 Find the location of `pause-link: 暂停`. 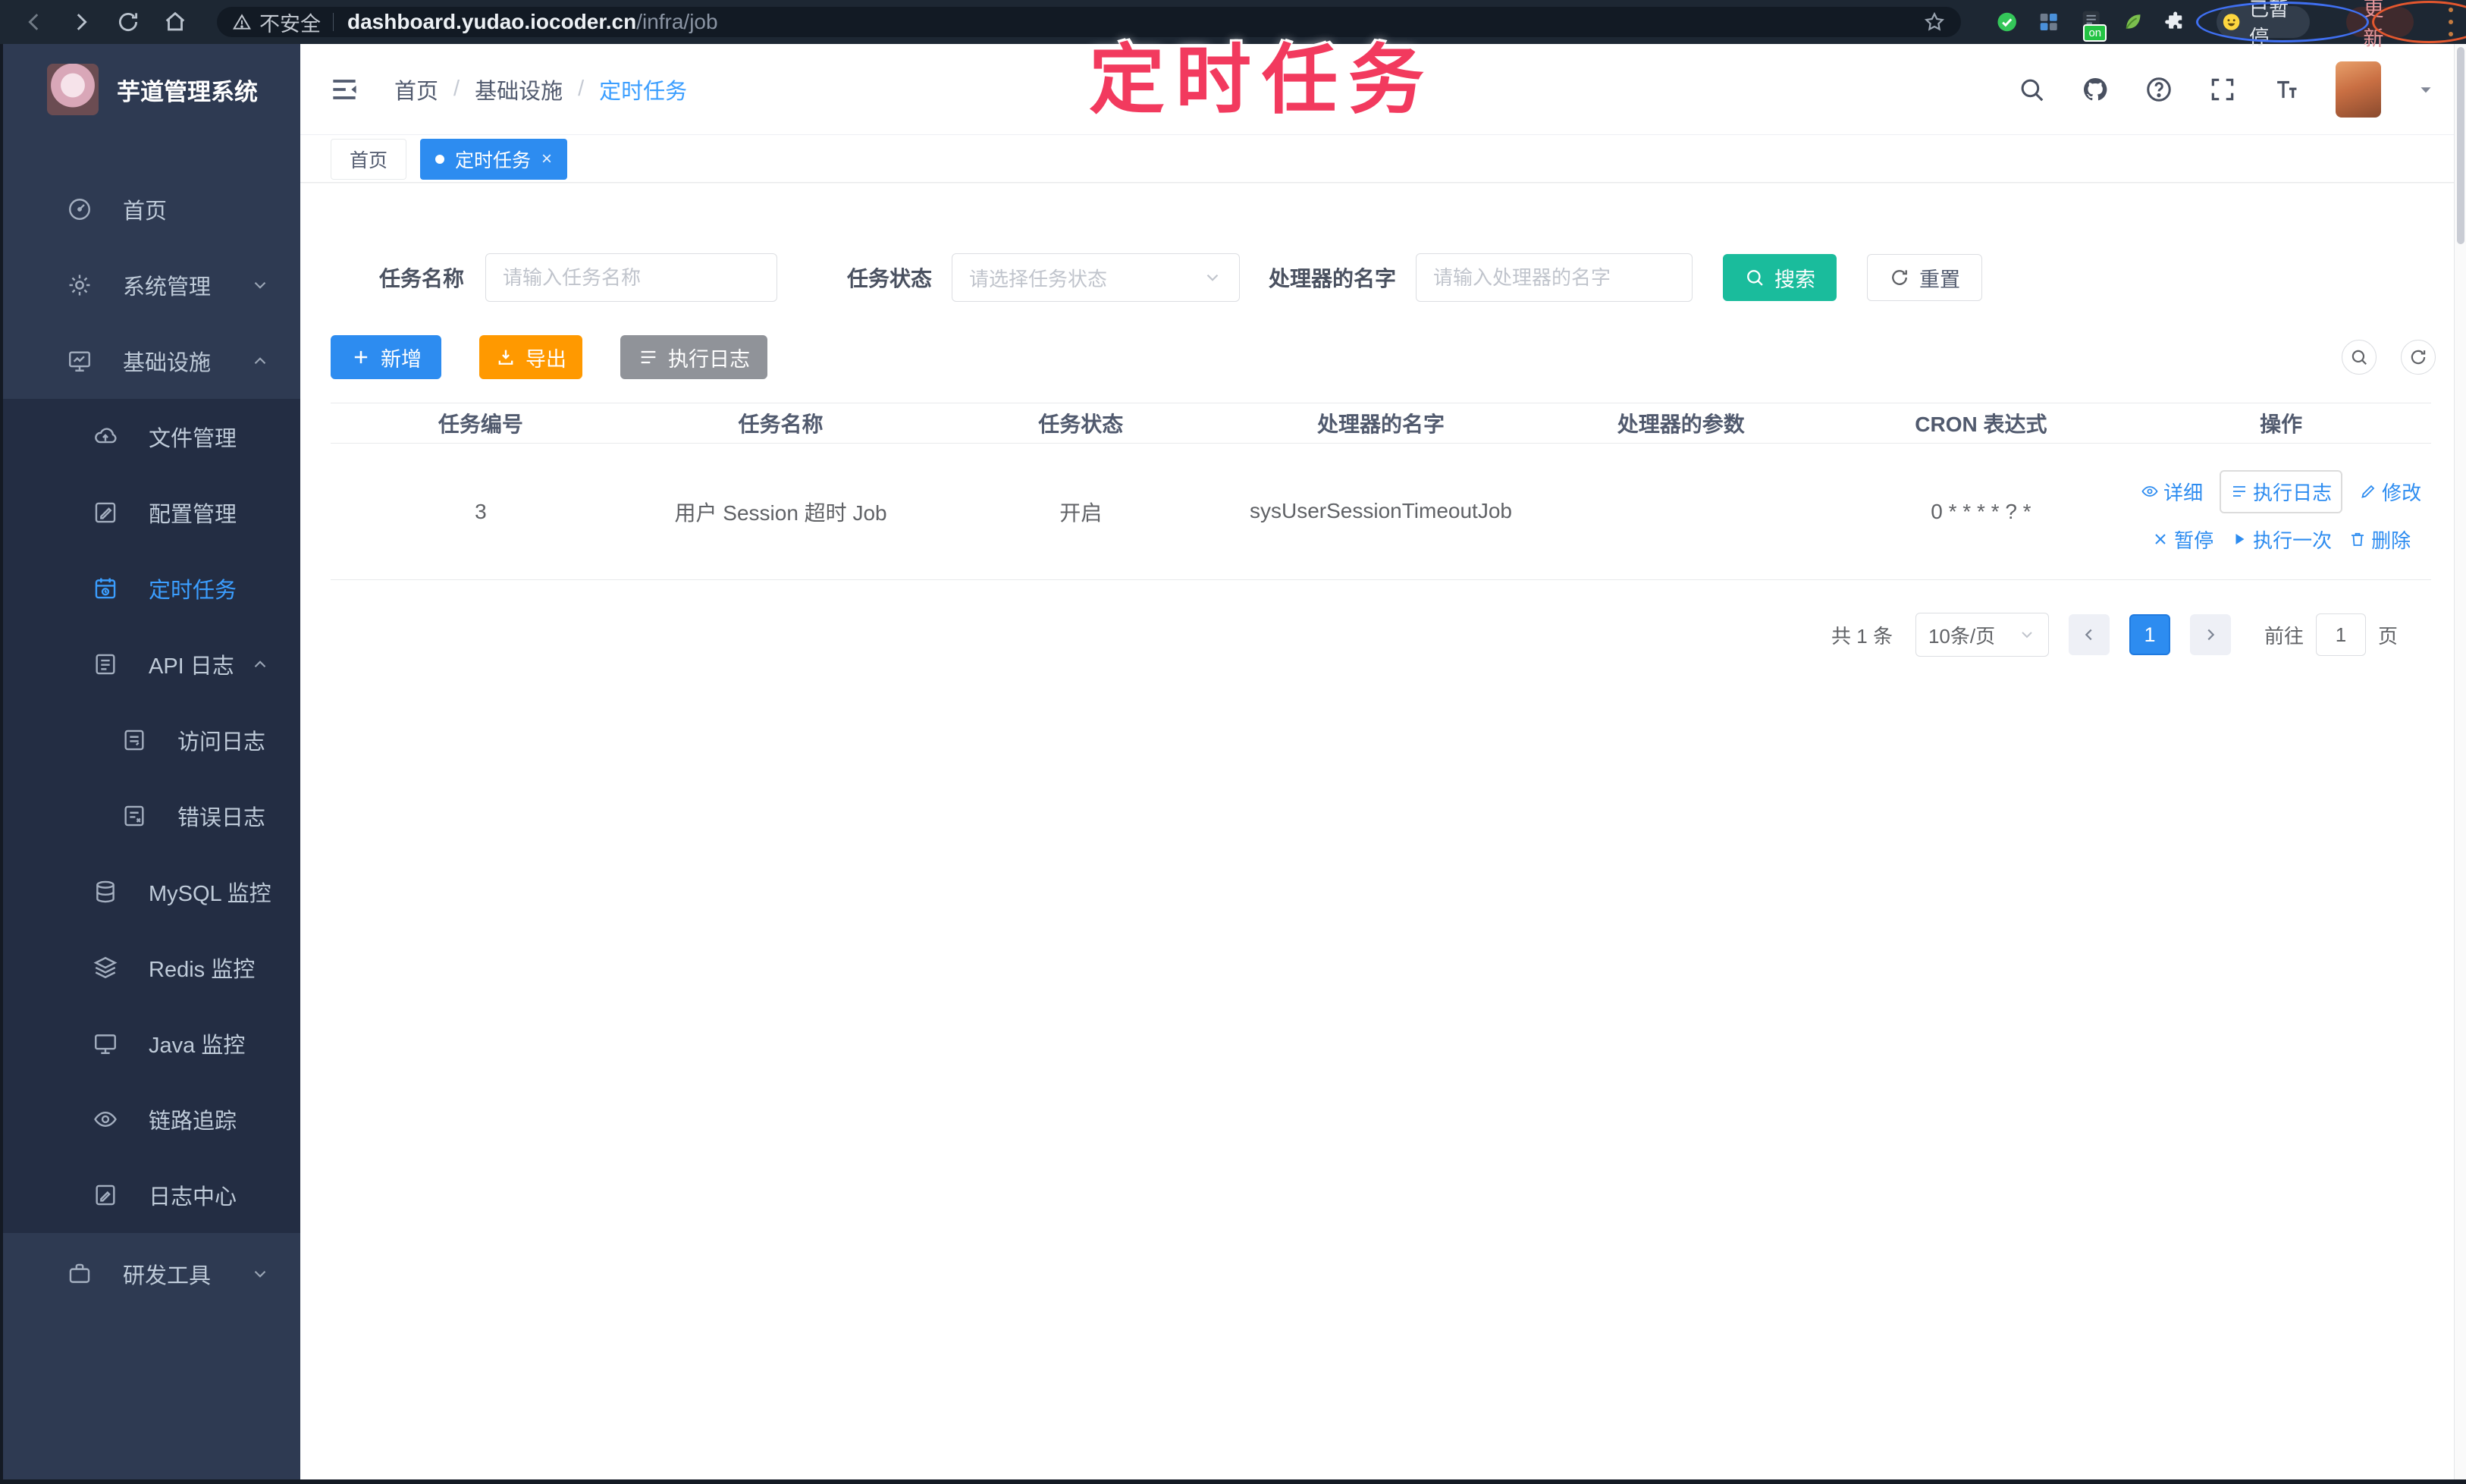

pause-link: 暂停 is located at coordinates (2182, 540).